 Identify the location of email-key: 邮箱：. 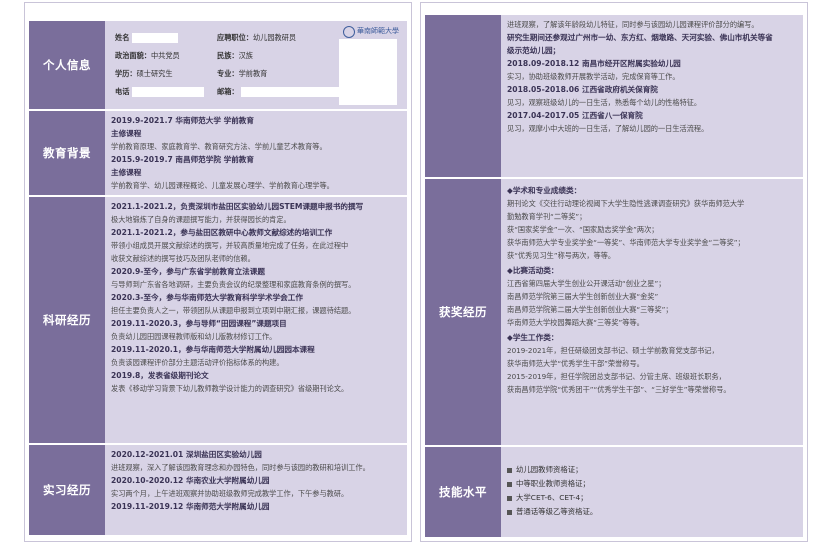
(228, 91).